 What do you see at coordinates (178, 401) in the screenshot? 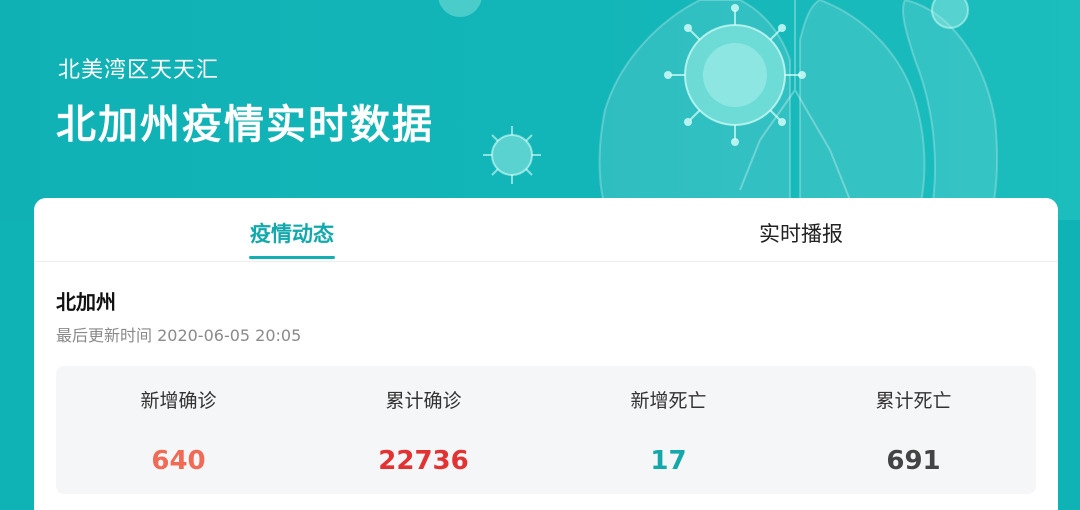
I see `stat-label: 新增确诊` at bounding box center [178, 401].